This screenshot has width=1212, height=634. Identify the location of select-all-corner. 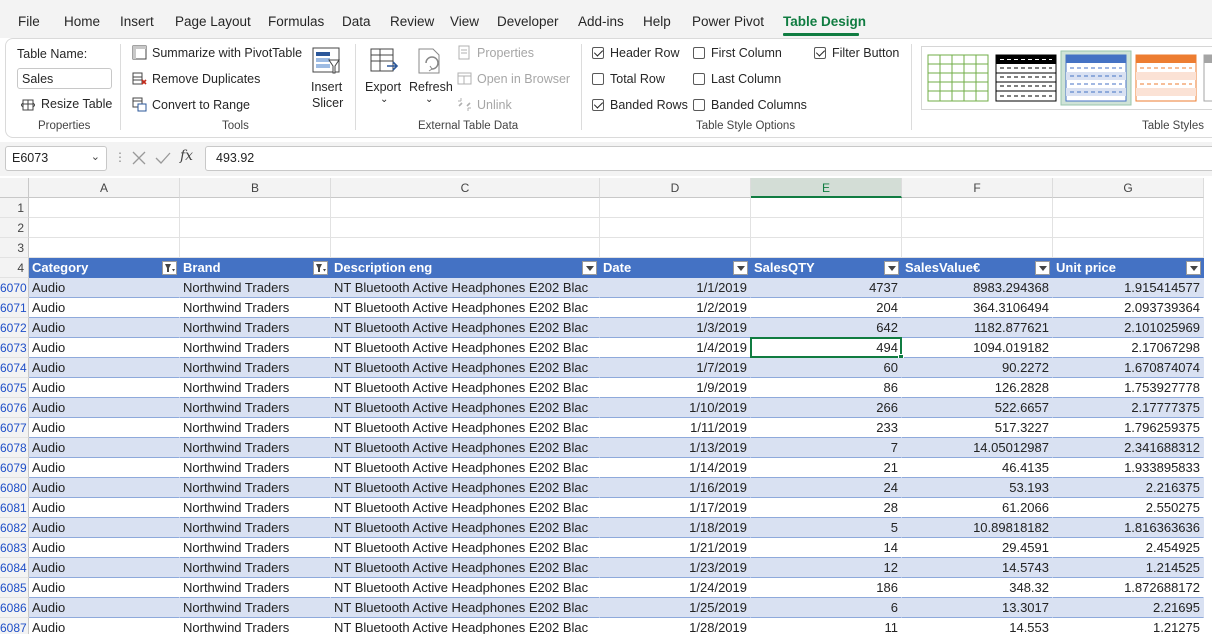
(14, 188).